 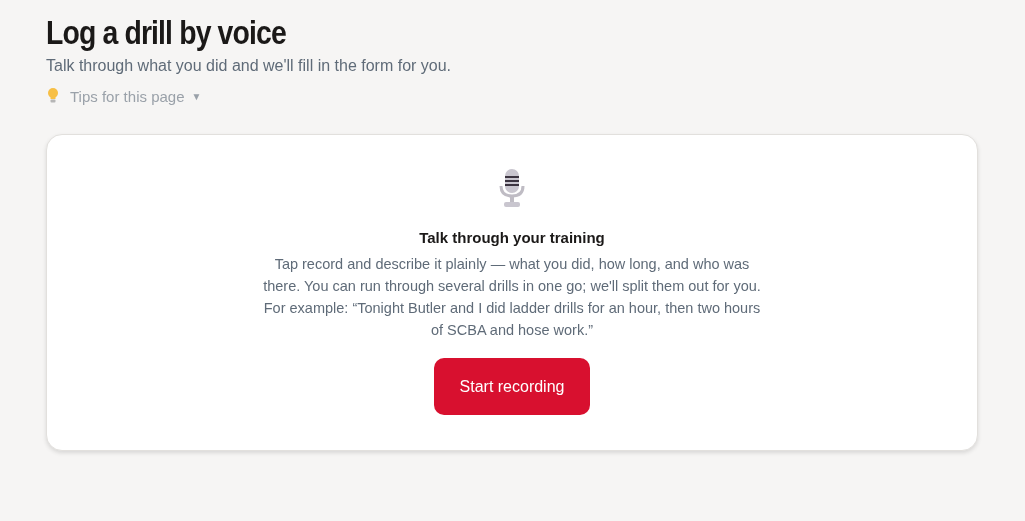 What do you see at coordinates (249, 66) in the screenshot?
I see `page-subtitle: Talk through what you did and we'll fill in the form for you.` at bounding box center [249, 66].